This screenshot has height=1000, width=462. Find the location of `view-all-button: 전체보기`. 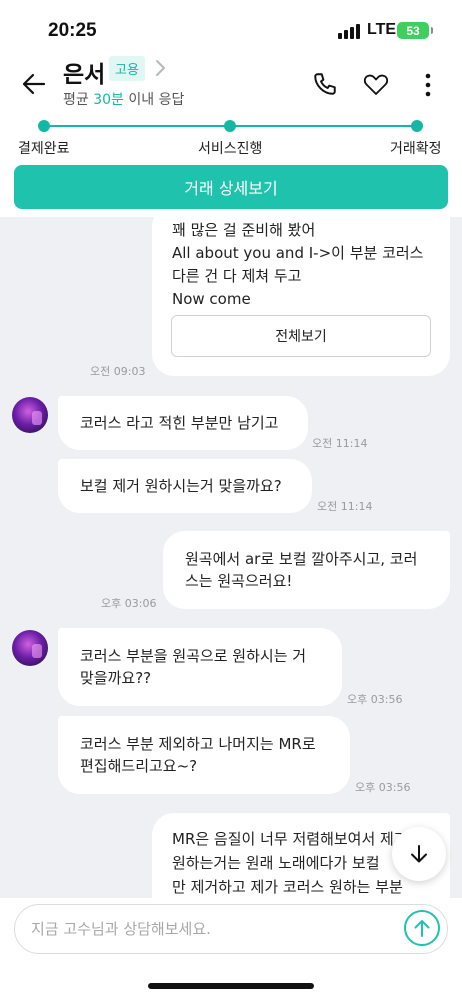

view-all-button: 전체보기 is located at coordinates (301, 336).